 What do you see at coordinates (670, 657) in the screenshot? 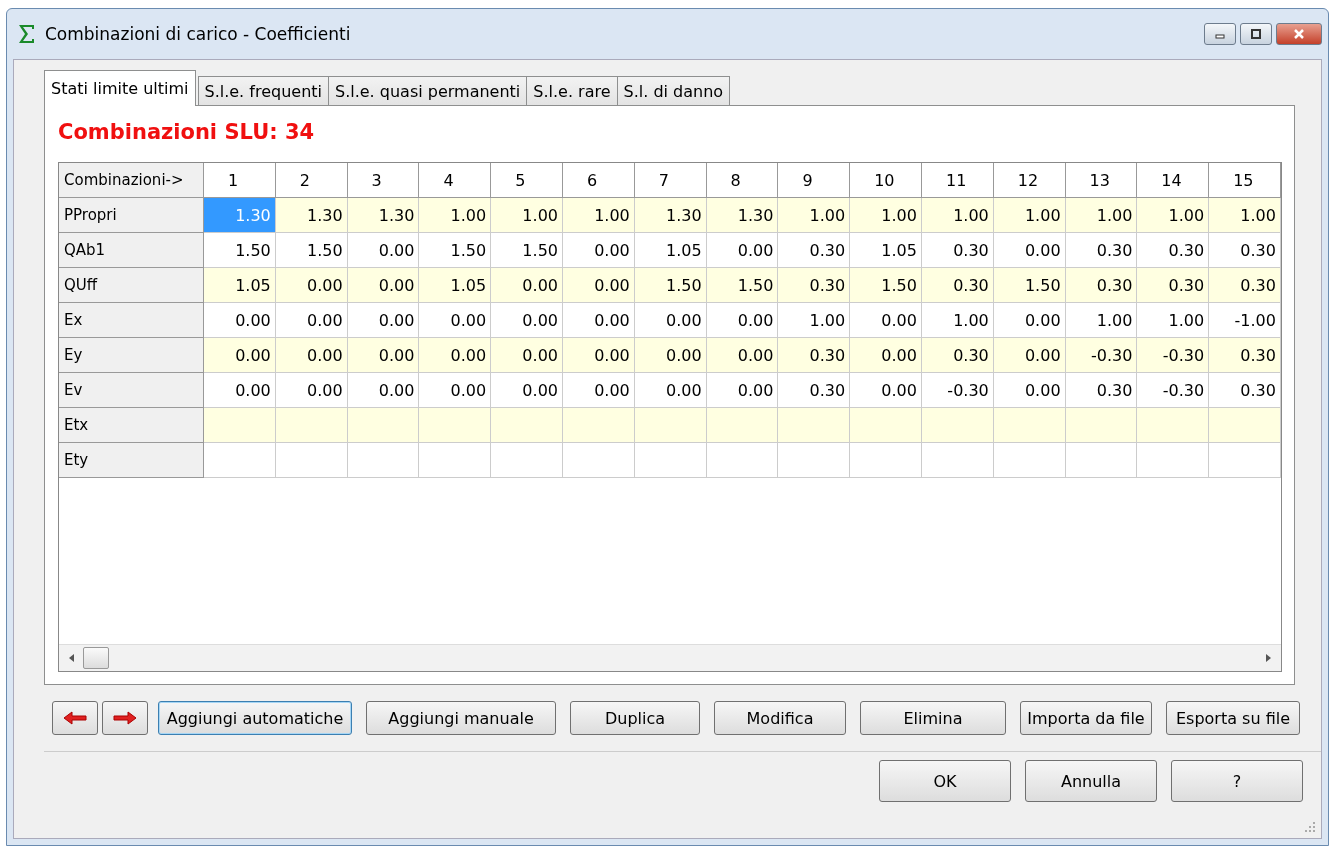
I see `horizontal-scrollbar` at bounding box center [670, 657].